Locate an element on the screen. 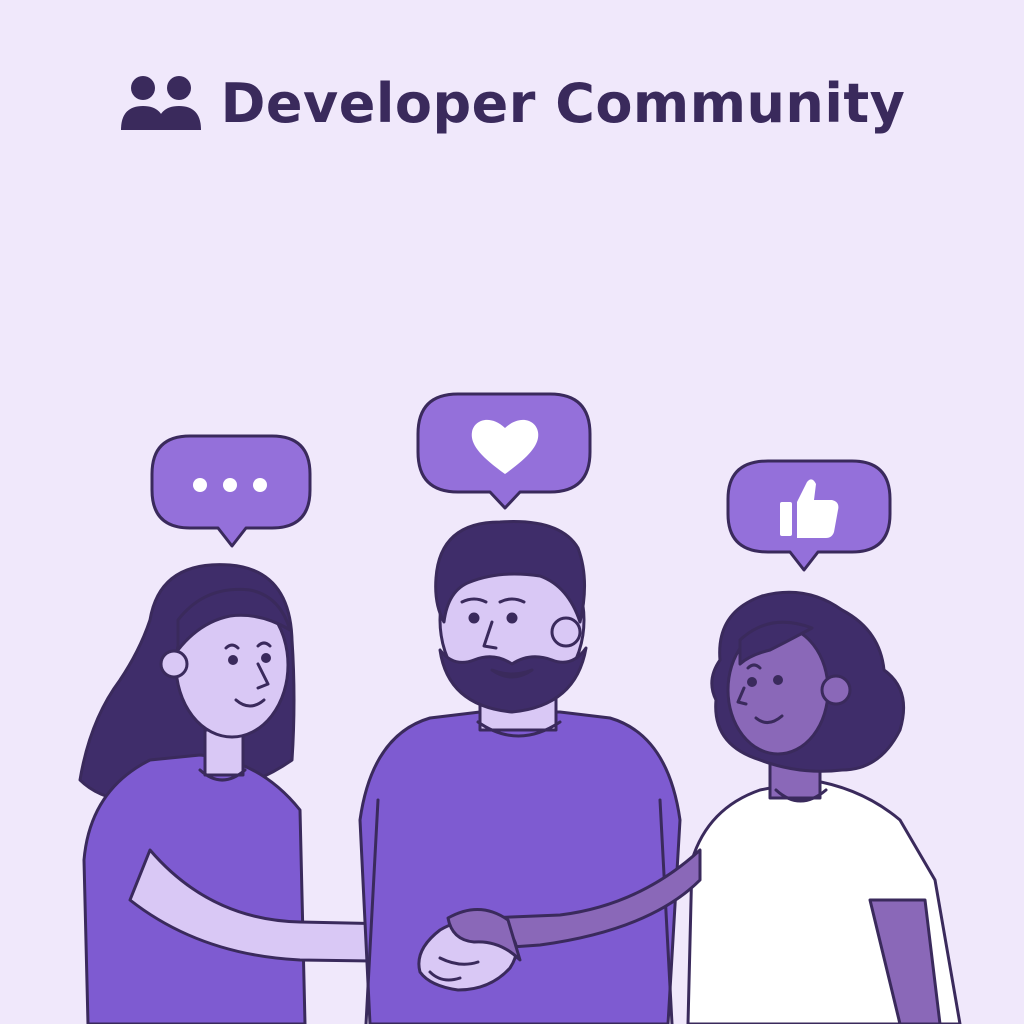 This screenshot has width=1024, height=1024. chat-bubble is located at coordinates (231, 491).